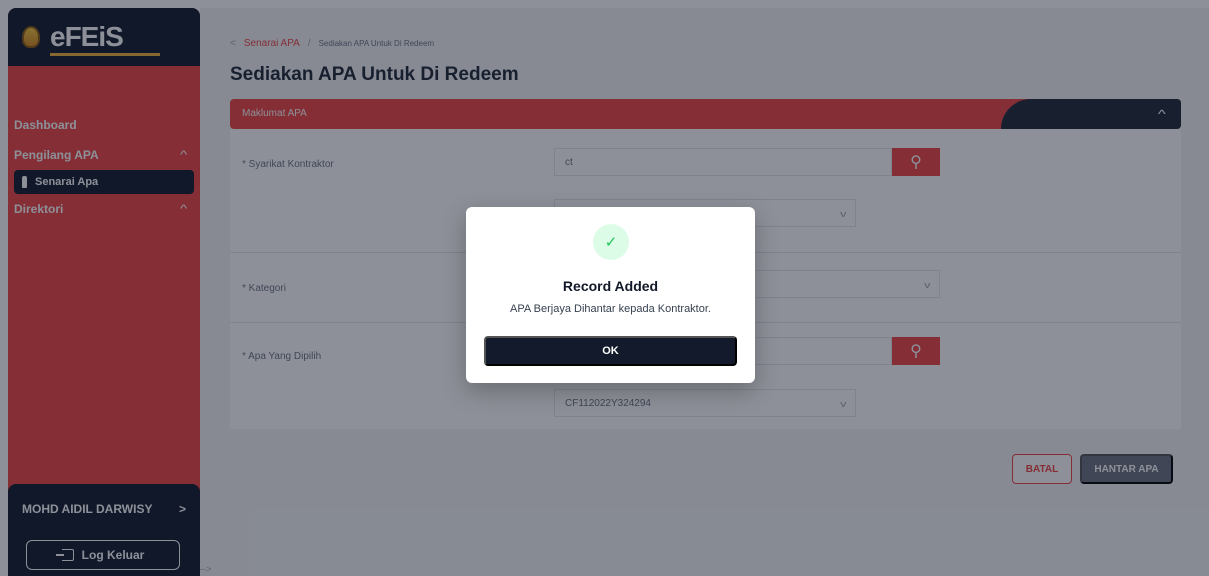 The width and height of the screenshot is (1209, 576). I want to click on ok-button: OK, so click(610, 351).